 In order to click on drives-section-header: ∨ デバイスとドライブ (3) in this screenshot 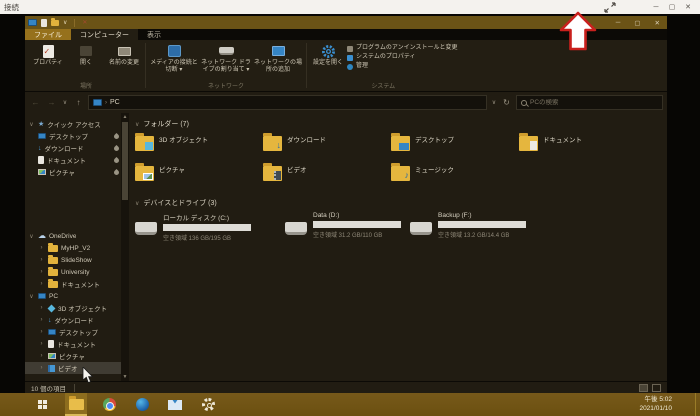, I will do `click(401, 203)`.